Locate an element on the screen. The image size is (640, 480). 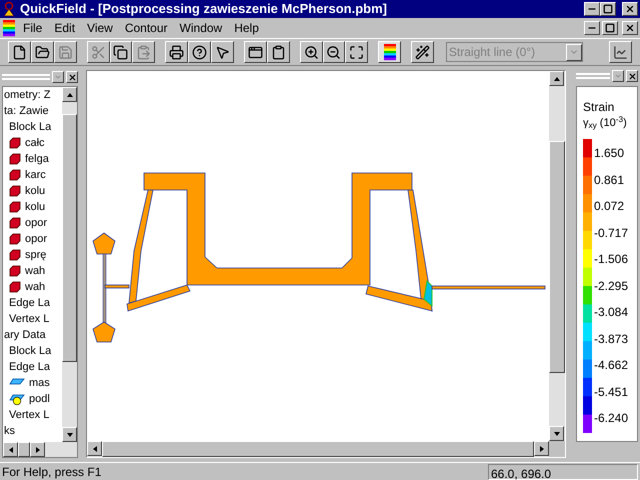
document-icon is located at coordinates (9, 28).